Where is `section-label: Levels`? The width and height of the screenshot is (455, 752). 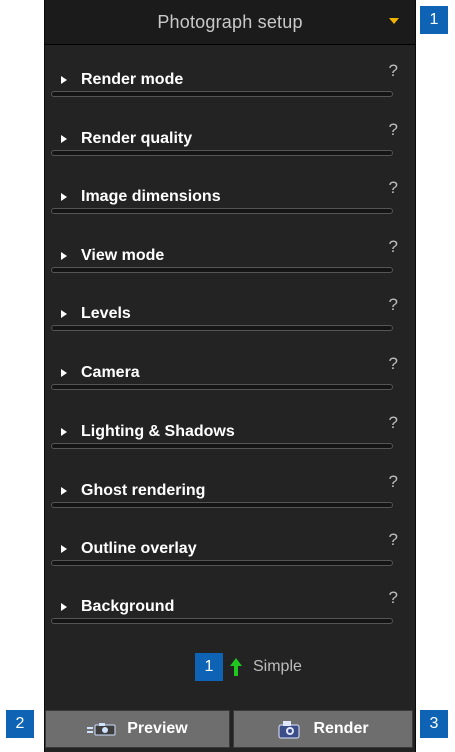 section-label: Levels is located at coordinates (106, 313).